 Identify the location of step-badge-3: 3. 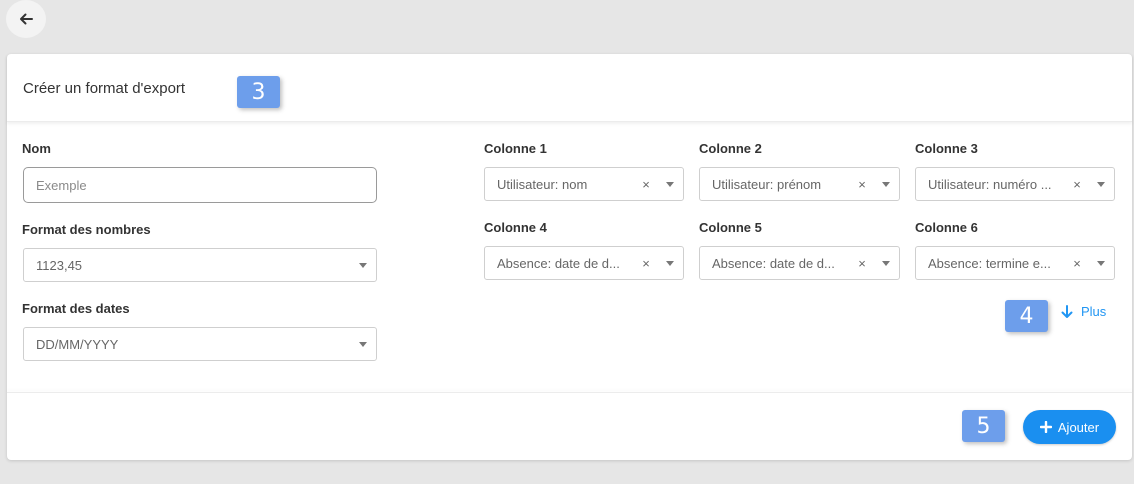
(258, 92).